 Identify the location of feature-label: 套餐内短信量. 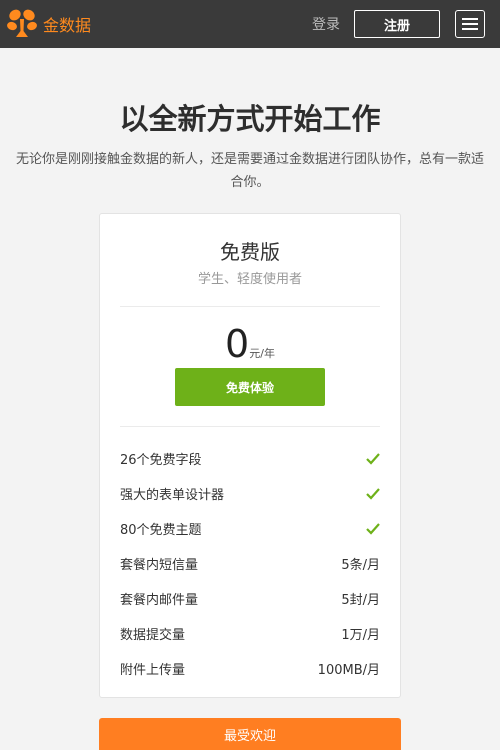
(159, 565).